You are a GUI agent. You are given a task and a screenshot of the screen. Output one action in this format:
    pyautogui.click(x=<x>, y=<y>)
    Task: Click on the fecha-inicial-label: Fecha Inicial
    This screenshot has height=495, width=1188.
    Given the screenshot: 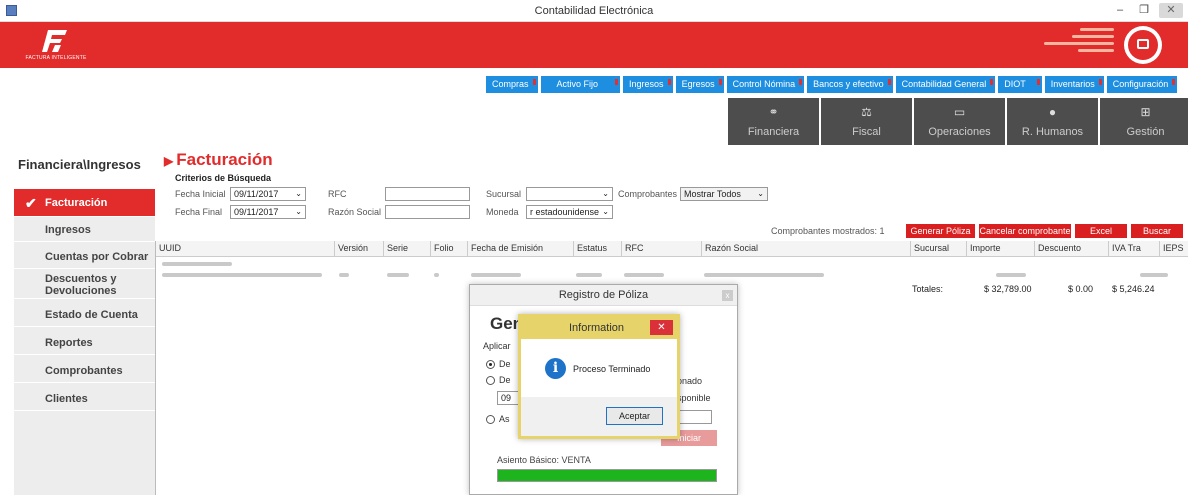 What is the action you would take?
    pyautogui.click(x=200, y=194)
    